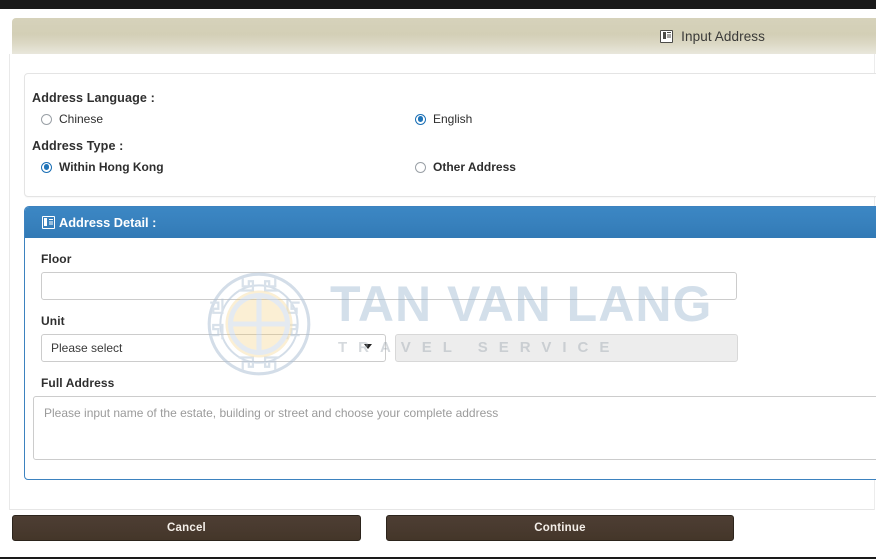 This screenshot has width=876, height=559. Describe the element at coordinates (228, 119) in the screenshot. I see `radio-option-chinese: Chinese` at that location.